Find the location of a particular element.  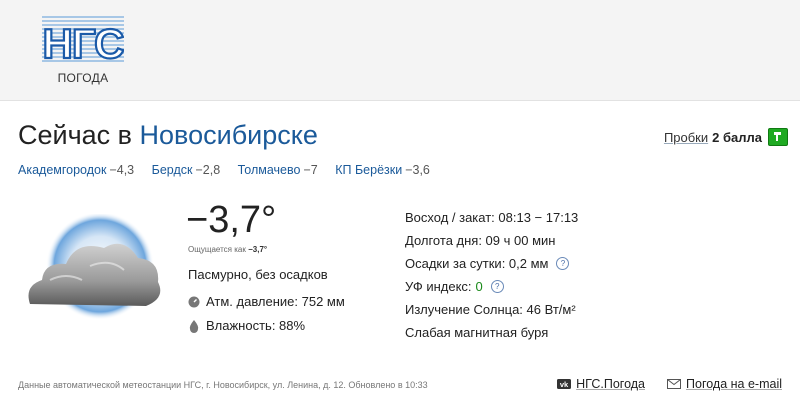

svg-text: vk is located at coordinates (564, 384).